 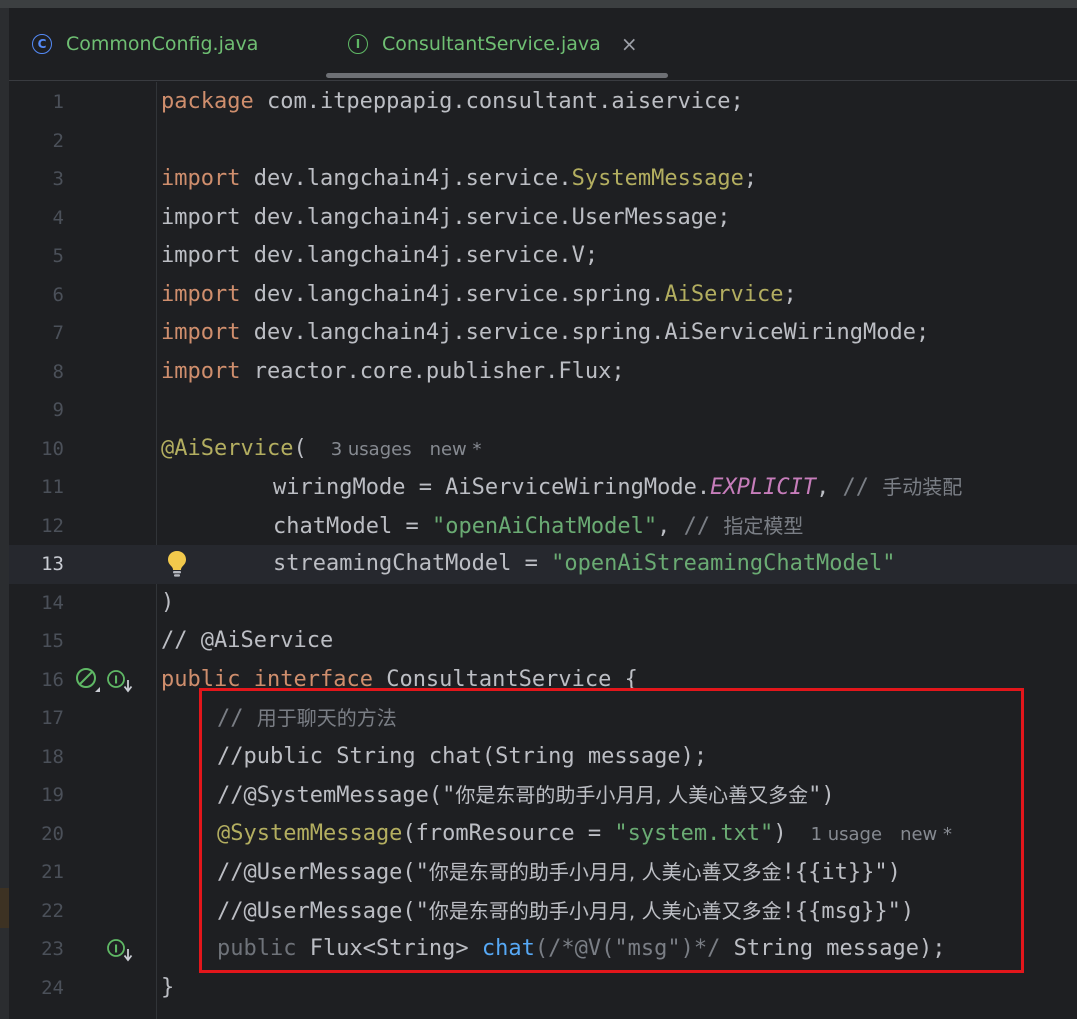 What do you see at coordinates (58, 410) in the screenshot?
I see `line-number: 9` at bounding box center [58, 410].